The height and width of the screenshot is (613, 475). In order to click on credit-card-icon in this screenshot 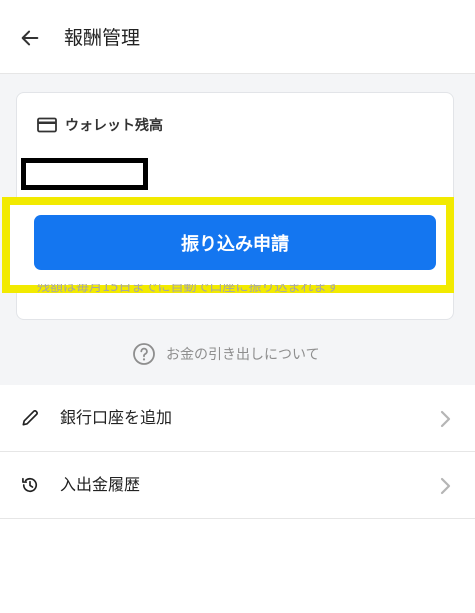, I will do `click(47, 125)`.